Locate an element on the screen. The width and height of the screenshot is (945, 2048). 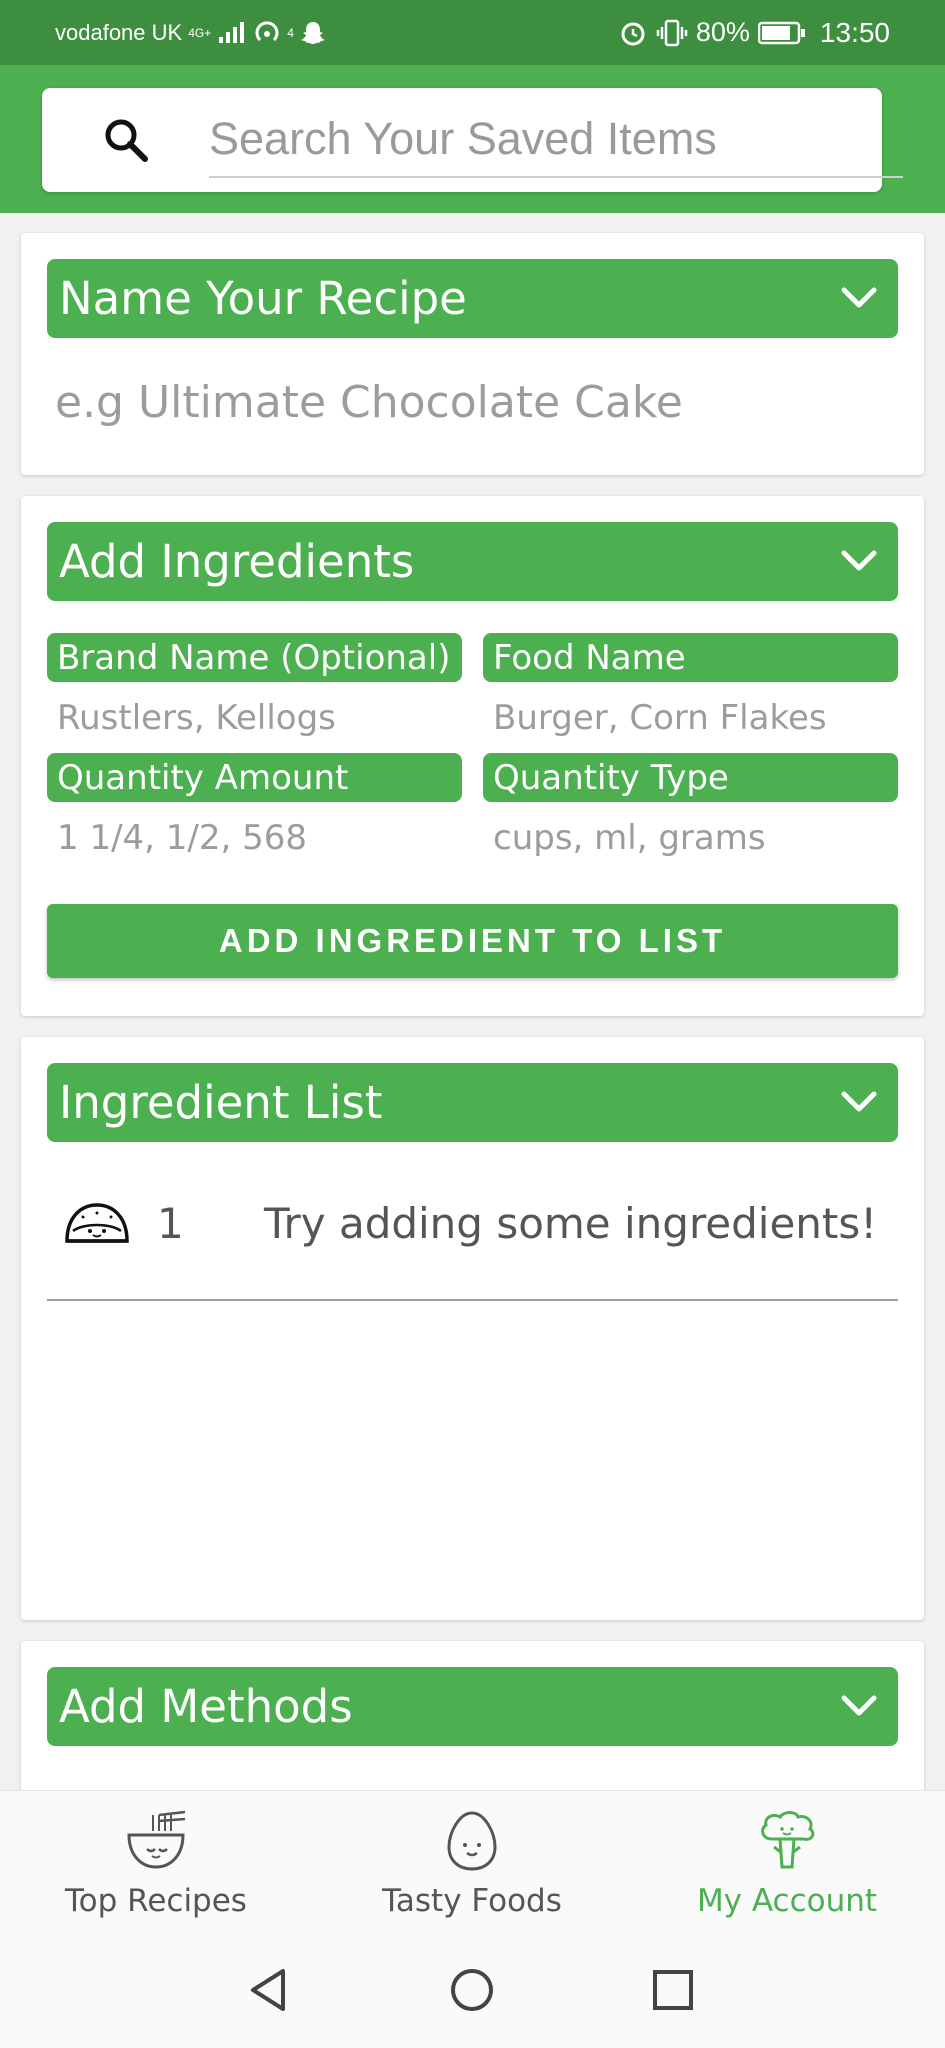
nav-my-account: My Account is located at coordinates (787, 1863).